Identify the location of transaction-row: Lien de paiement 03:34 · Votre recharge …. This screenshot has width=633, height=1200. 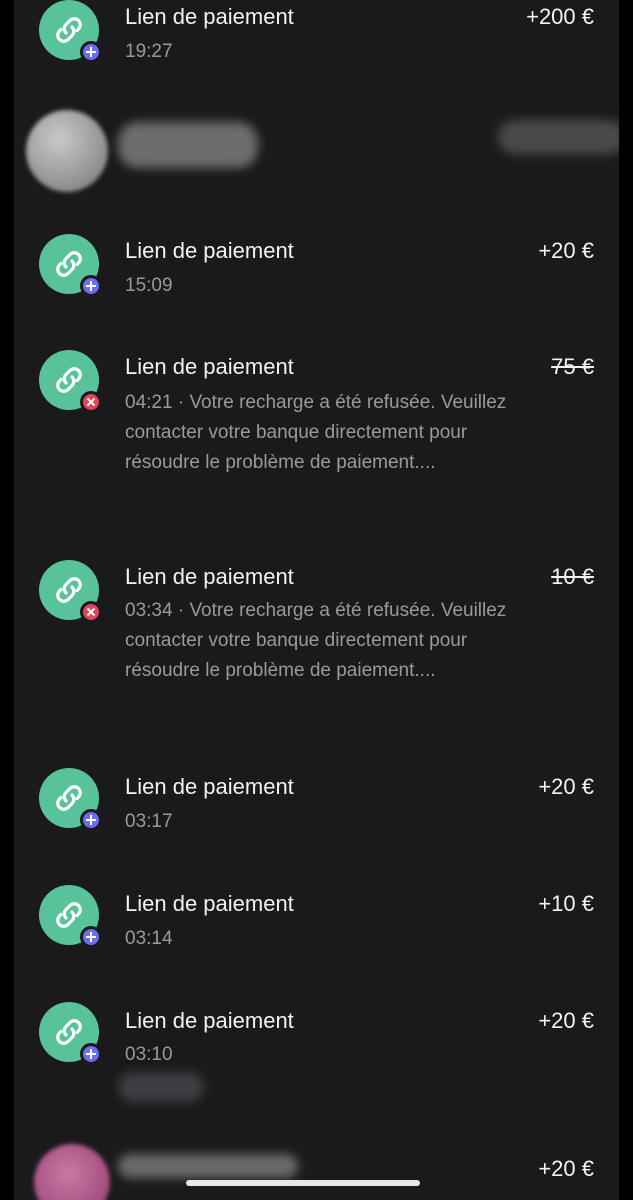
(316, 645).